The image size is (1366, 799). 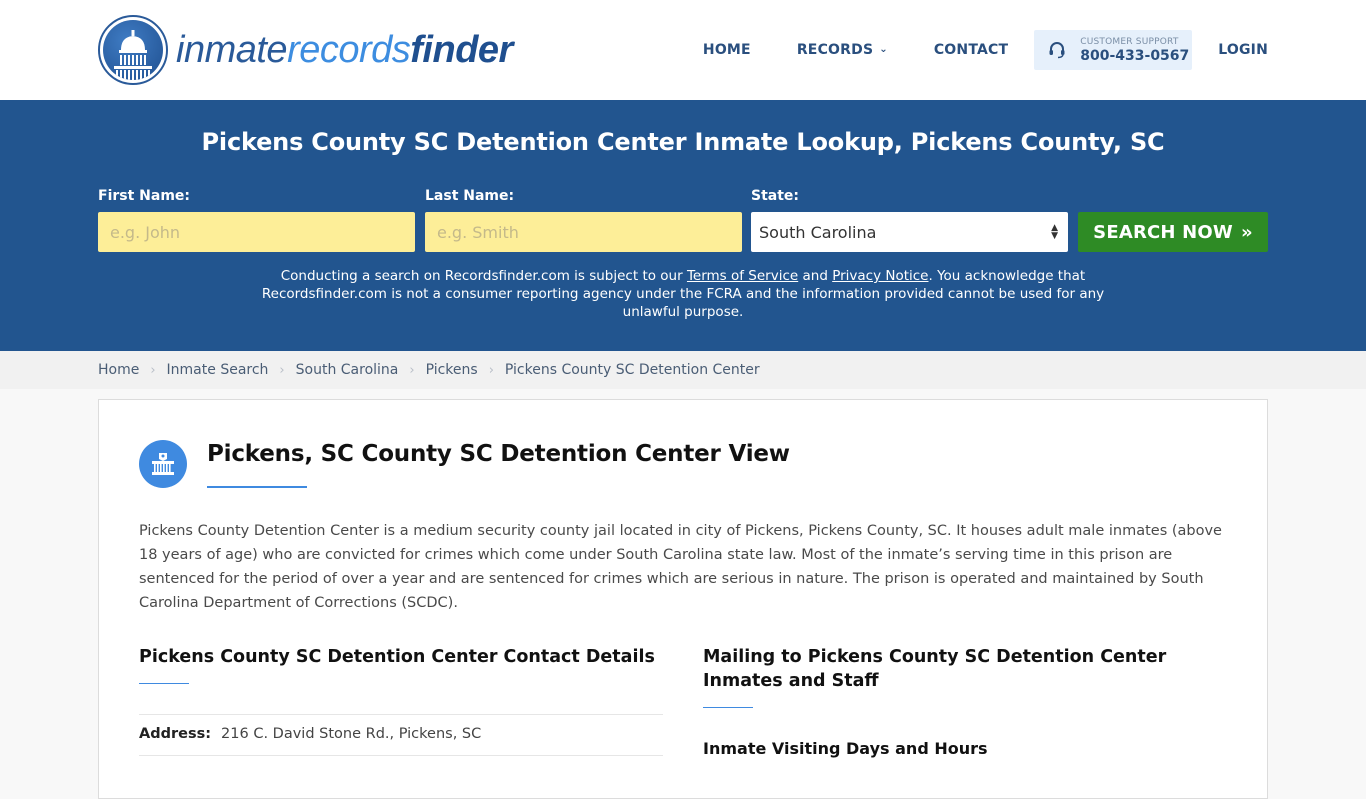 I want to click on last-name-input, so click(x=583, y=232).